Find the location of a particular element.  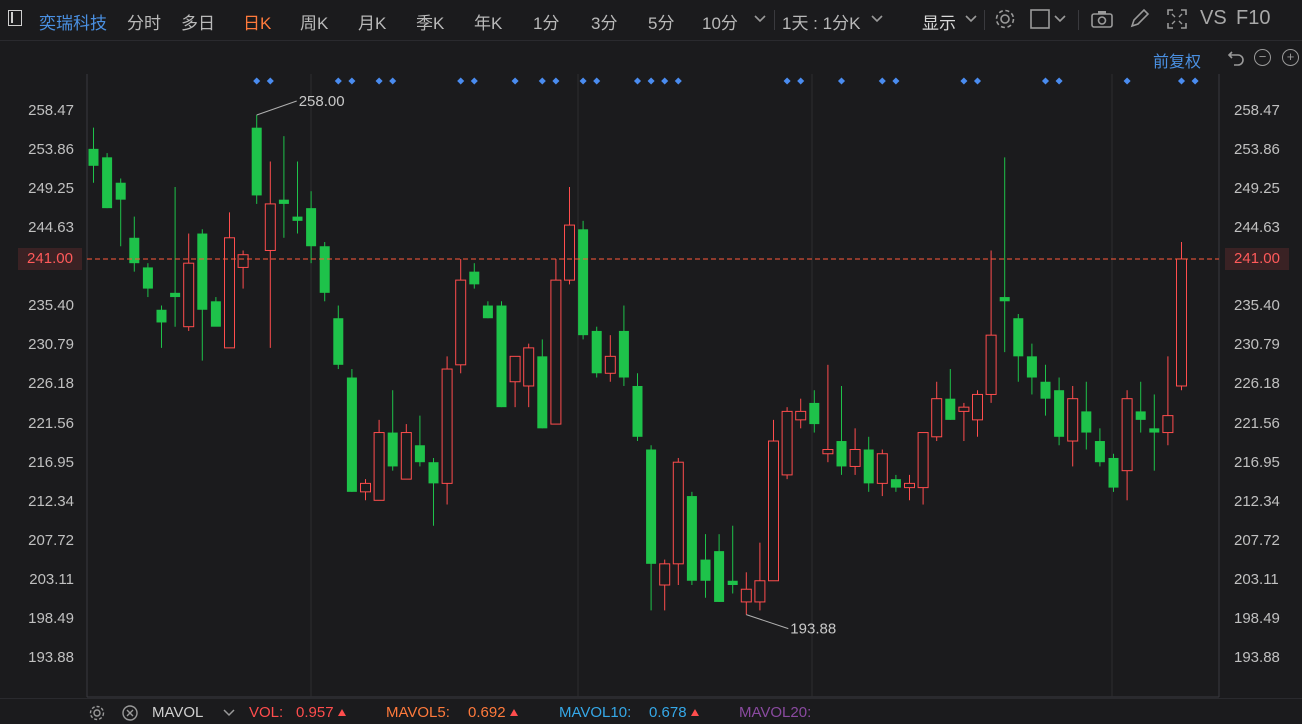

pen-icon is located at coordinates (1139, 19).